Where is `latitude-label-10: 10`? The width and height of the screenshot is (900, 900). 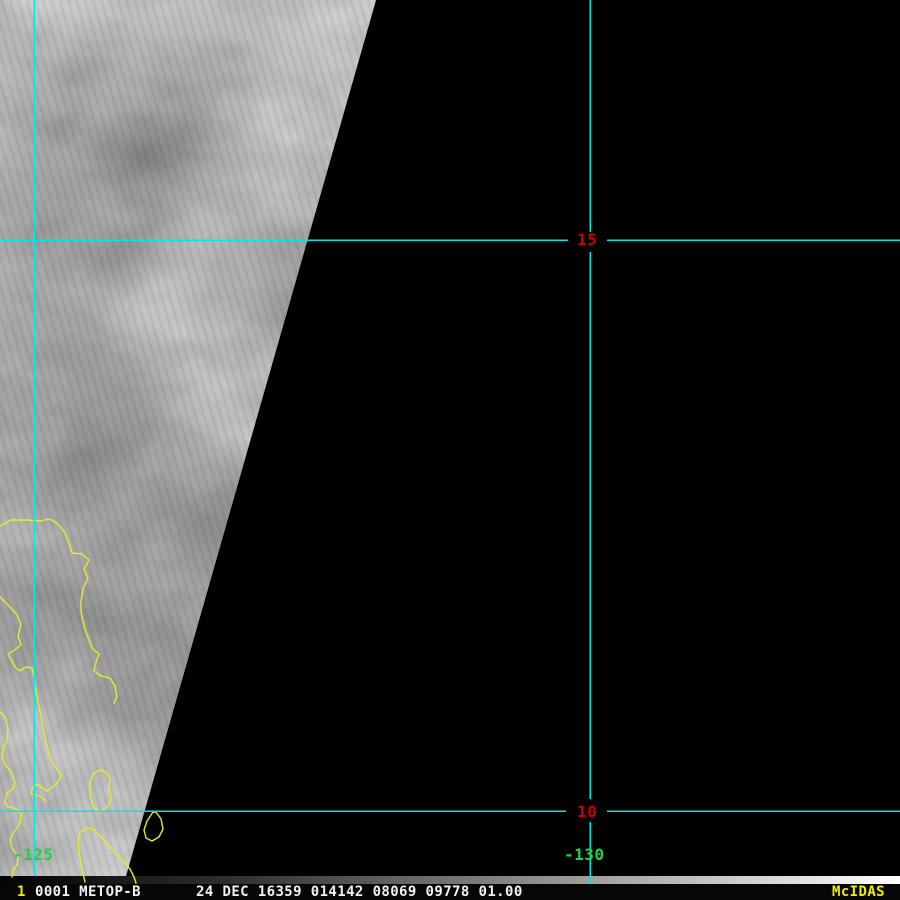 latitude-label-10: 10 is located at coordinates (587, 811).